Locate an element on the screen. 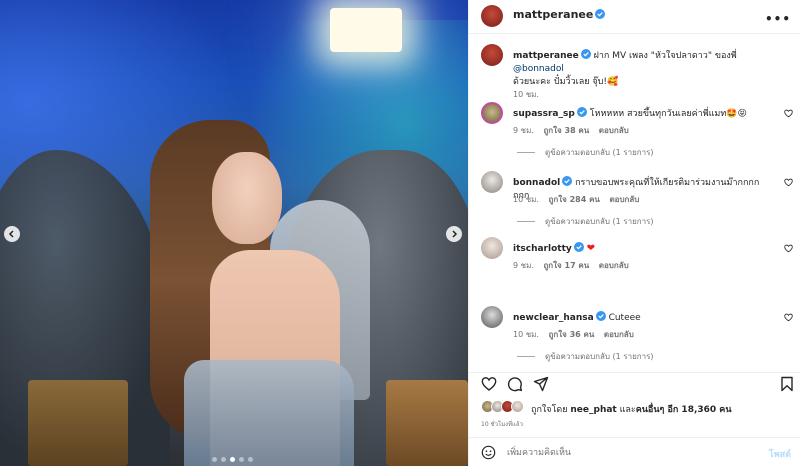 The width and height of the screenshot is (800, 466). likes-prefix: ถูกใจโดย is located at coordinates (551, 410).